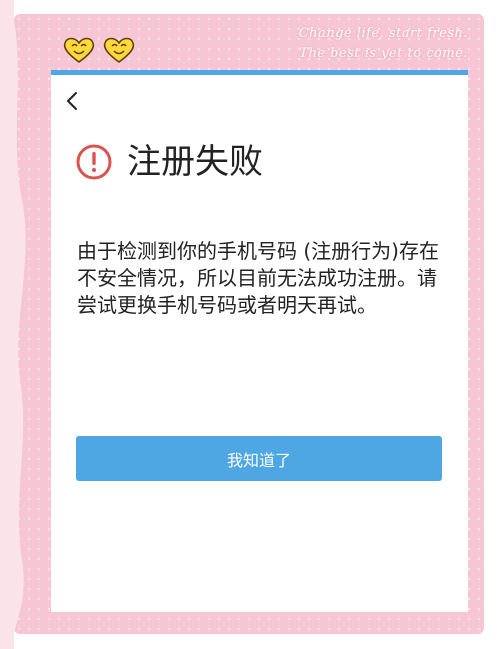 Image resolution: width=498 pixels, height=649 pixels. I want to click on confirm-button: 我知道了, so click(259, 458).